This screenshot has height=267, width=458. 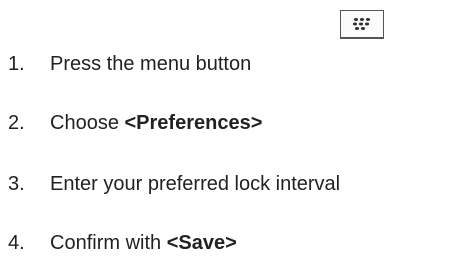 I want to click on step-3: 3. Enter your preferred lock interval, so click(x=174, y=184).